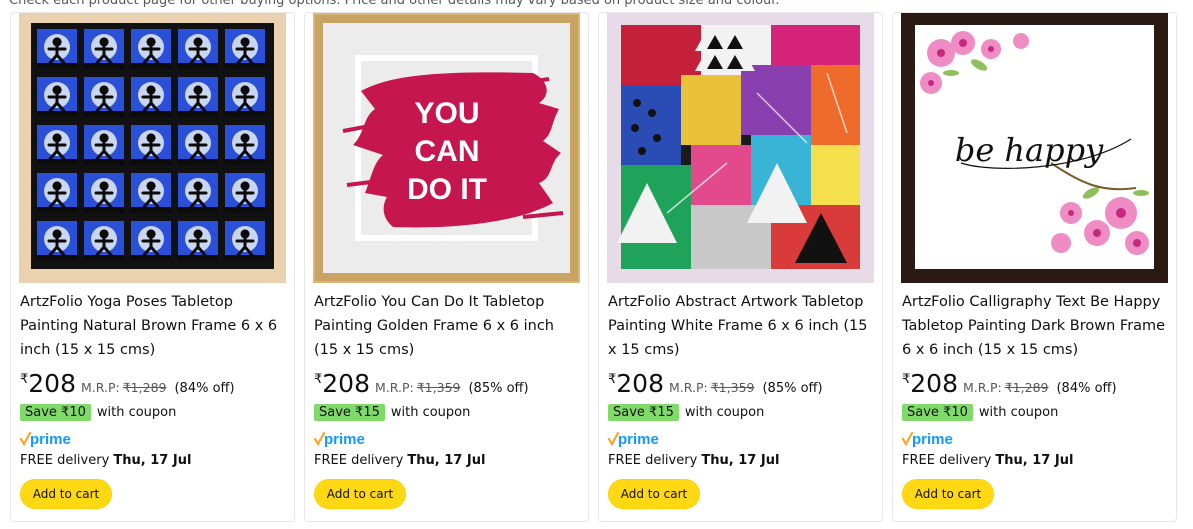  I want to click on you-can-do-it-artwork: YOU CAN DO IT, so click(446, 148).